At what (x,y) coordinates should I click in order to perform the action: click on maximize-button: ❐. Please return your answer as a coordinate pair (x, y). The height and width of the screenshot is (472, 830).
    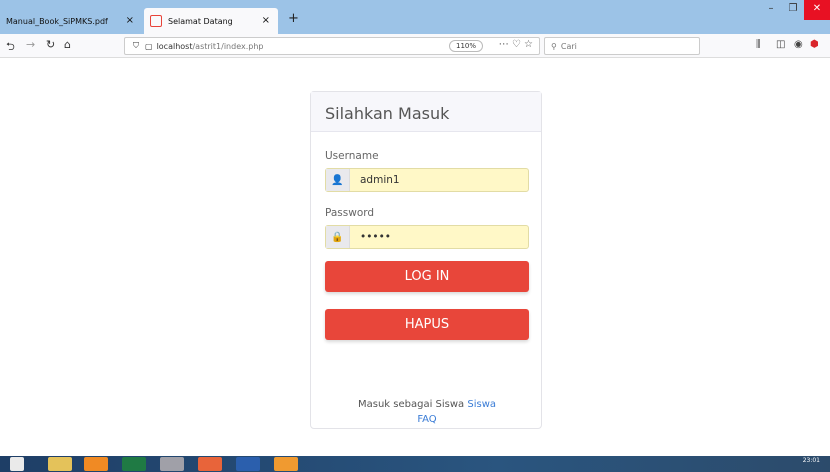
    Looking at the image, I should click on (793, 10).